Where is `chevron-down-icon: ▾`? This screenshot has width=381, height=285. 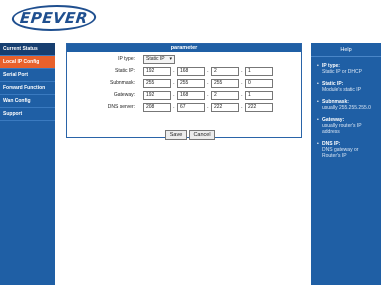
chevron-down-icon: ▾ is located at coordinates (170, 59).